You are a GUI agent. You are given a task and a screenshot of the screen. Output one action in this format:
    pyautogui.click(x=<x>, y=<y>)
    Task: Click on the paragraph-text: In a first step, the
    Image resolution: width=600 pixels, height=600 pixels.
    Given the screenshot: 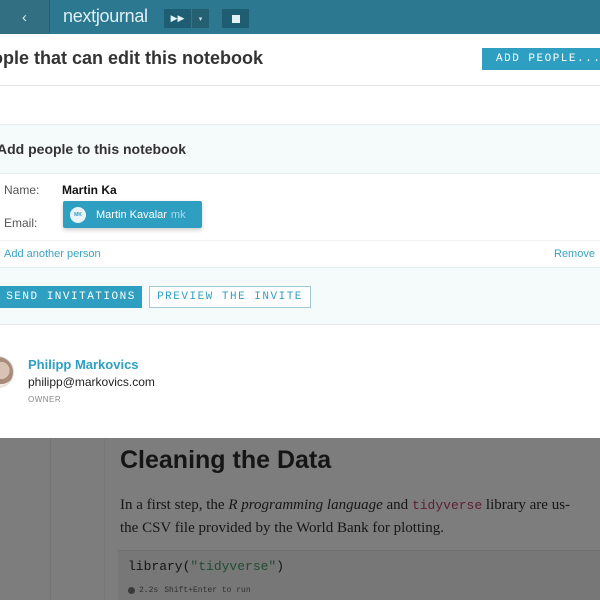 What is the action you would take?
    pyautogui.click(x=174, y=505)
    